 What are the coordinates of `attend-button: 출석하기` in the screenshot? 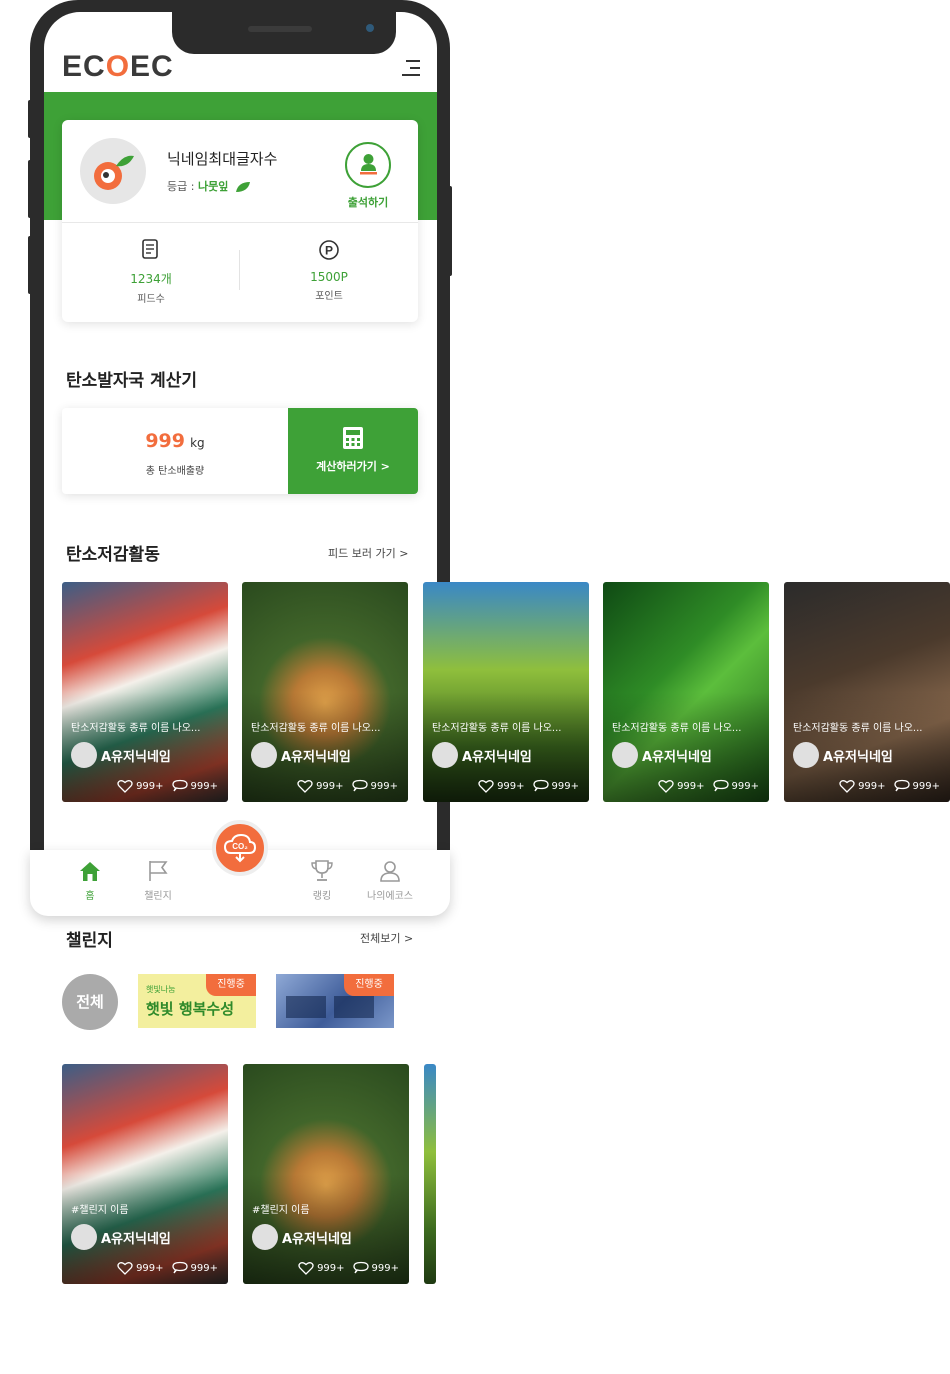 It's located at (368, 176).